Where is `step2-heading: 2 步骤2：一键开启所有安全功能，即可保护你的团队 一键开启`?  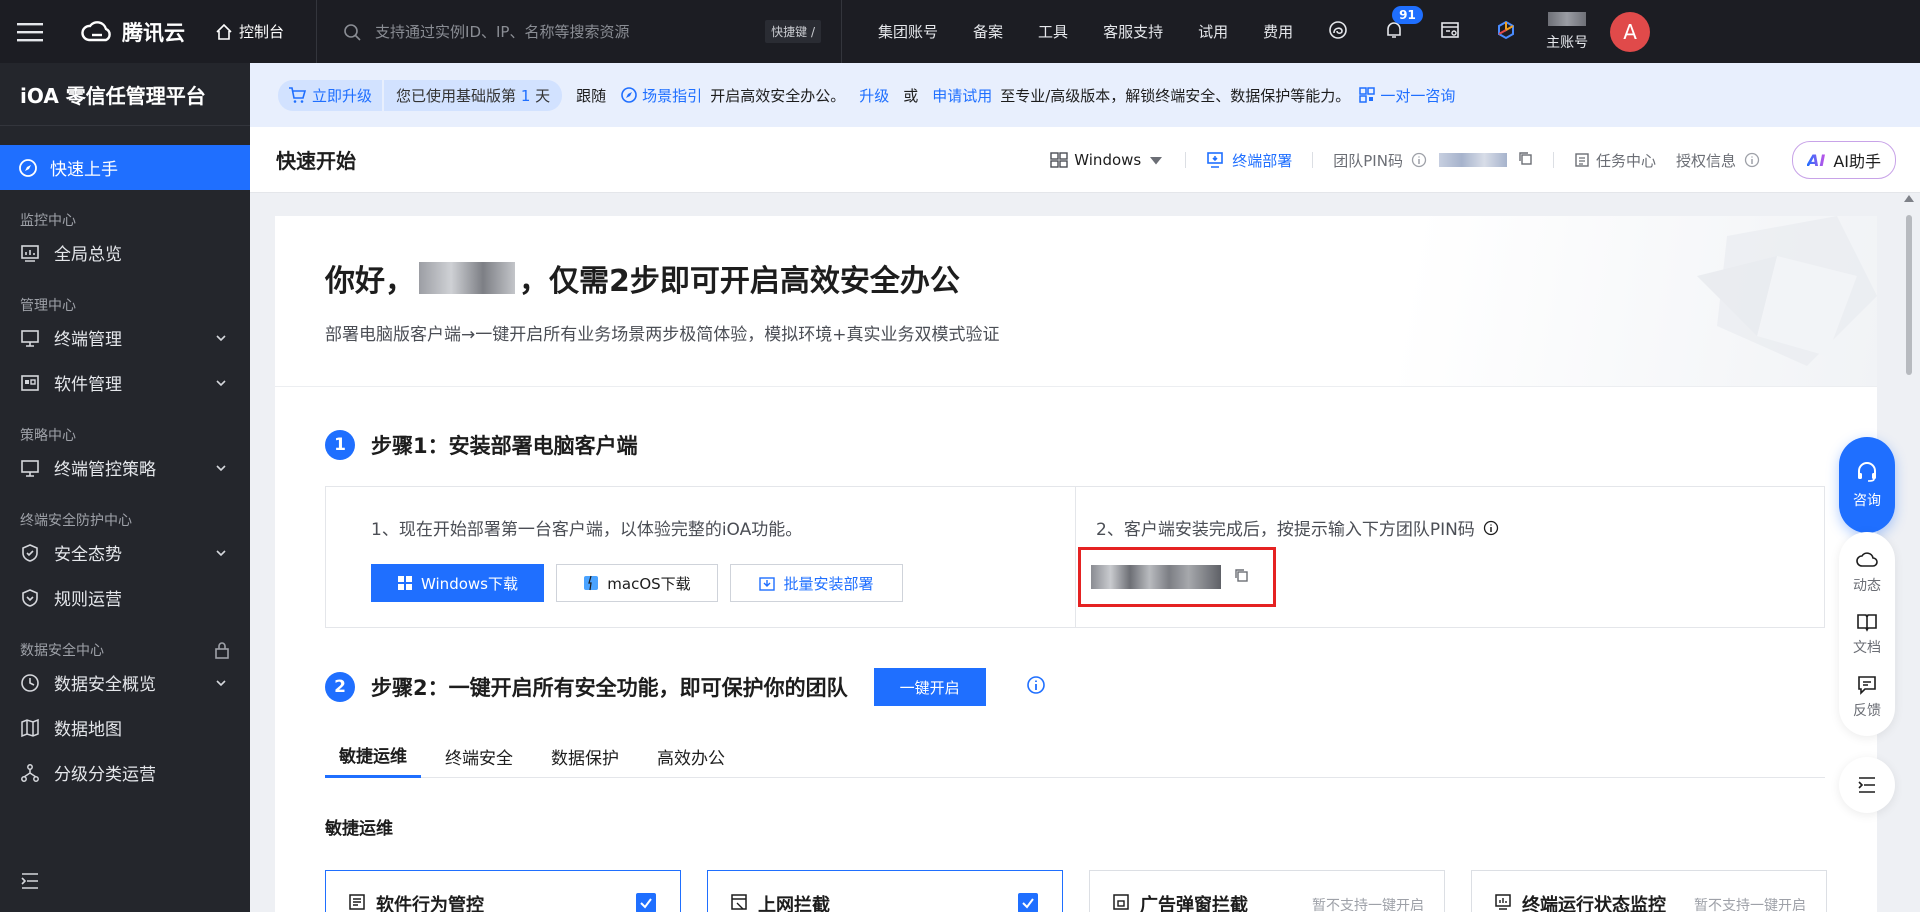
step2-heading: 2 步骤2：一键开启所有安全功能，即可保护你的团队 一键开启 is located at coordinates (685, 687).